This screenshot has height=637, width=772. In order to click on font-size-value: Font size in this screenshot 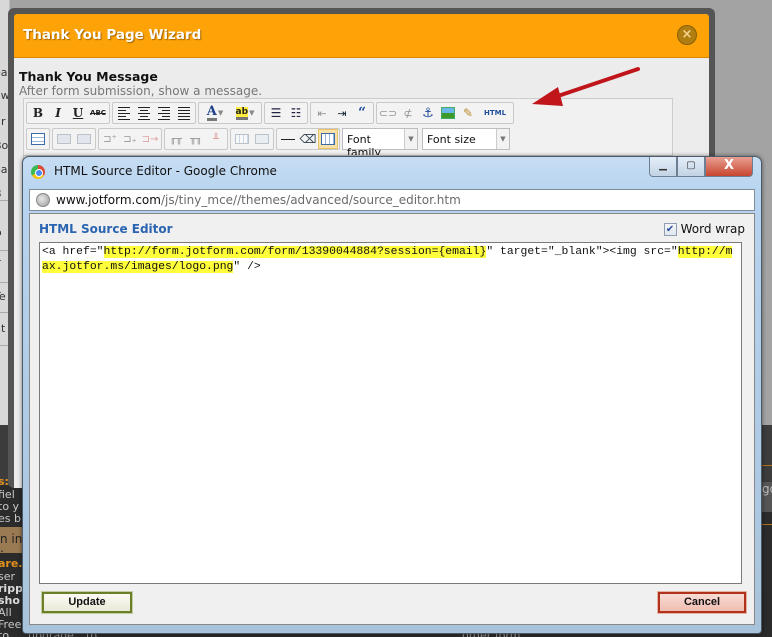, I will do `click(451, 139)`.